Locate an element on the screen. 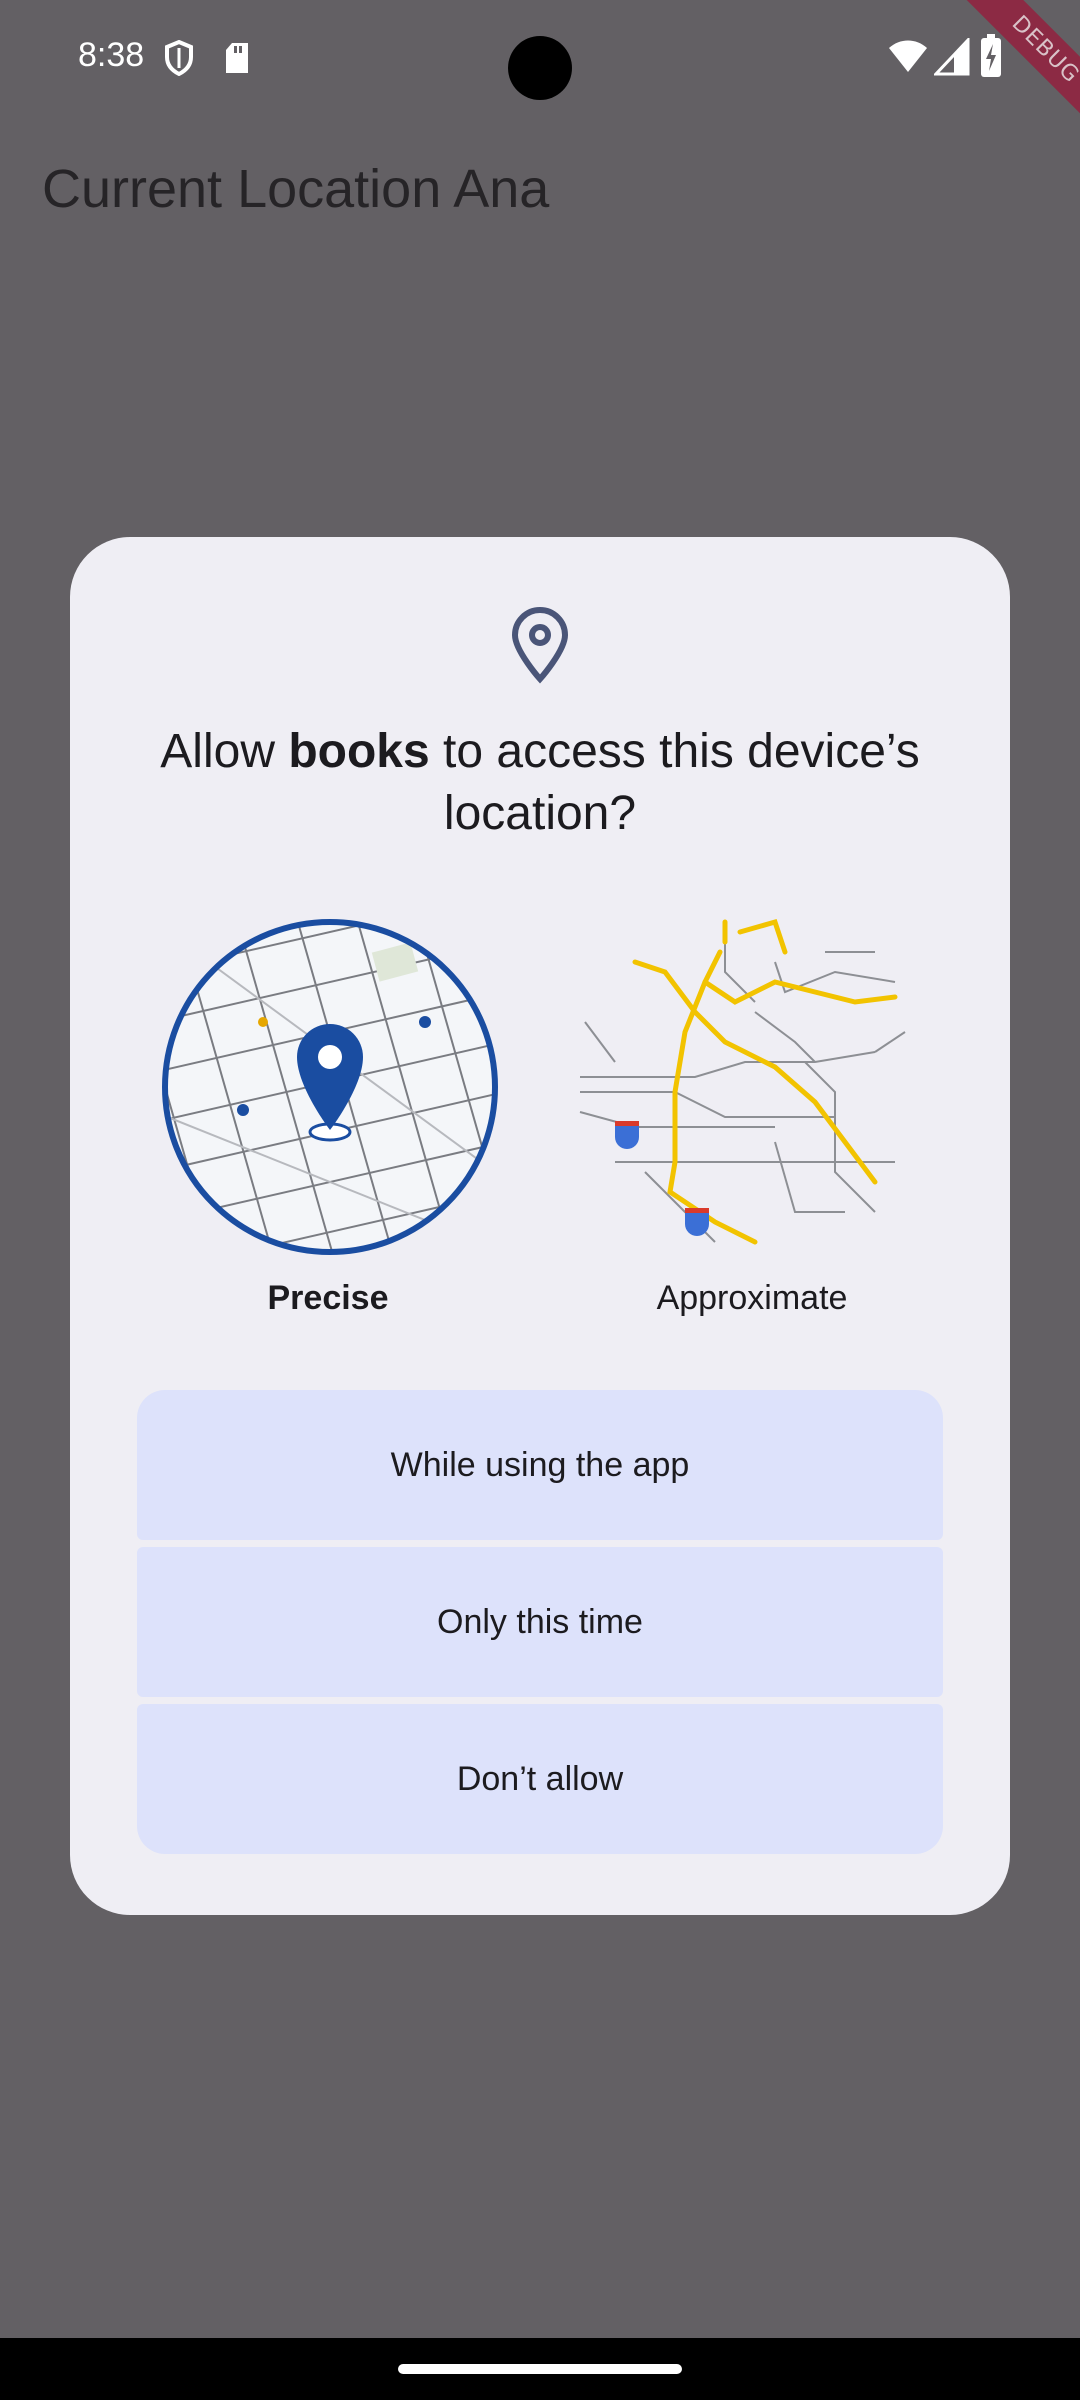  navigation-bar is located at coordinates (540, 2369).